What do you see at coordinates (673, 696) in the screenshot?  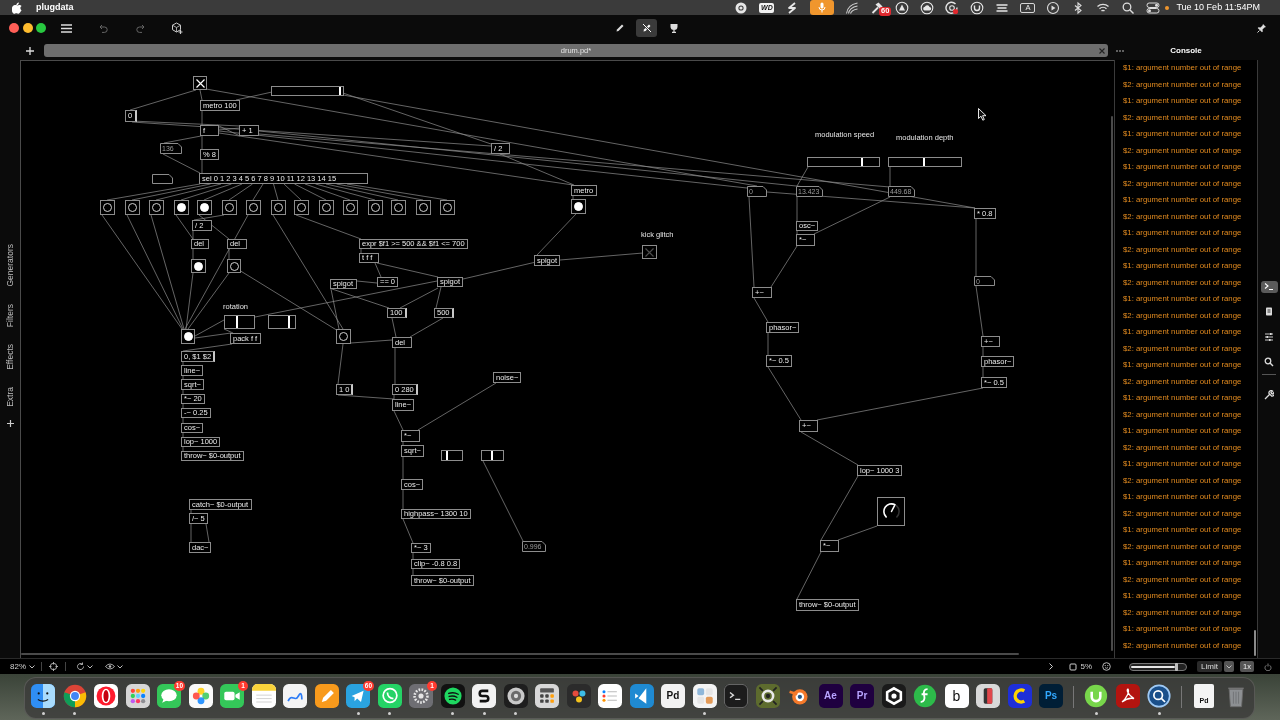 I see `app-icon: Pd` at bounding box center [673, 696].